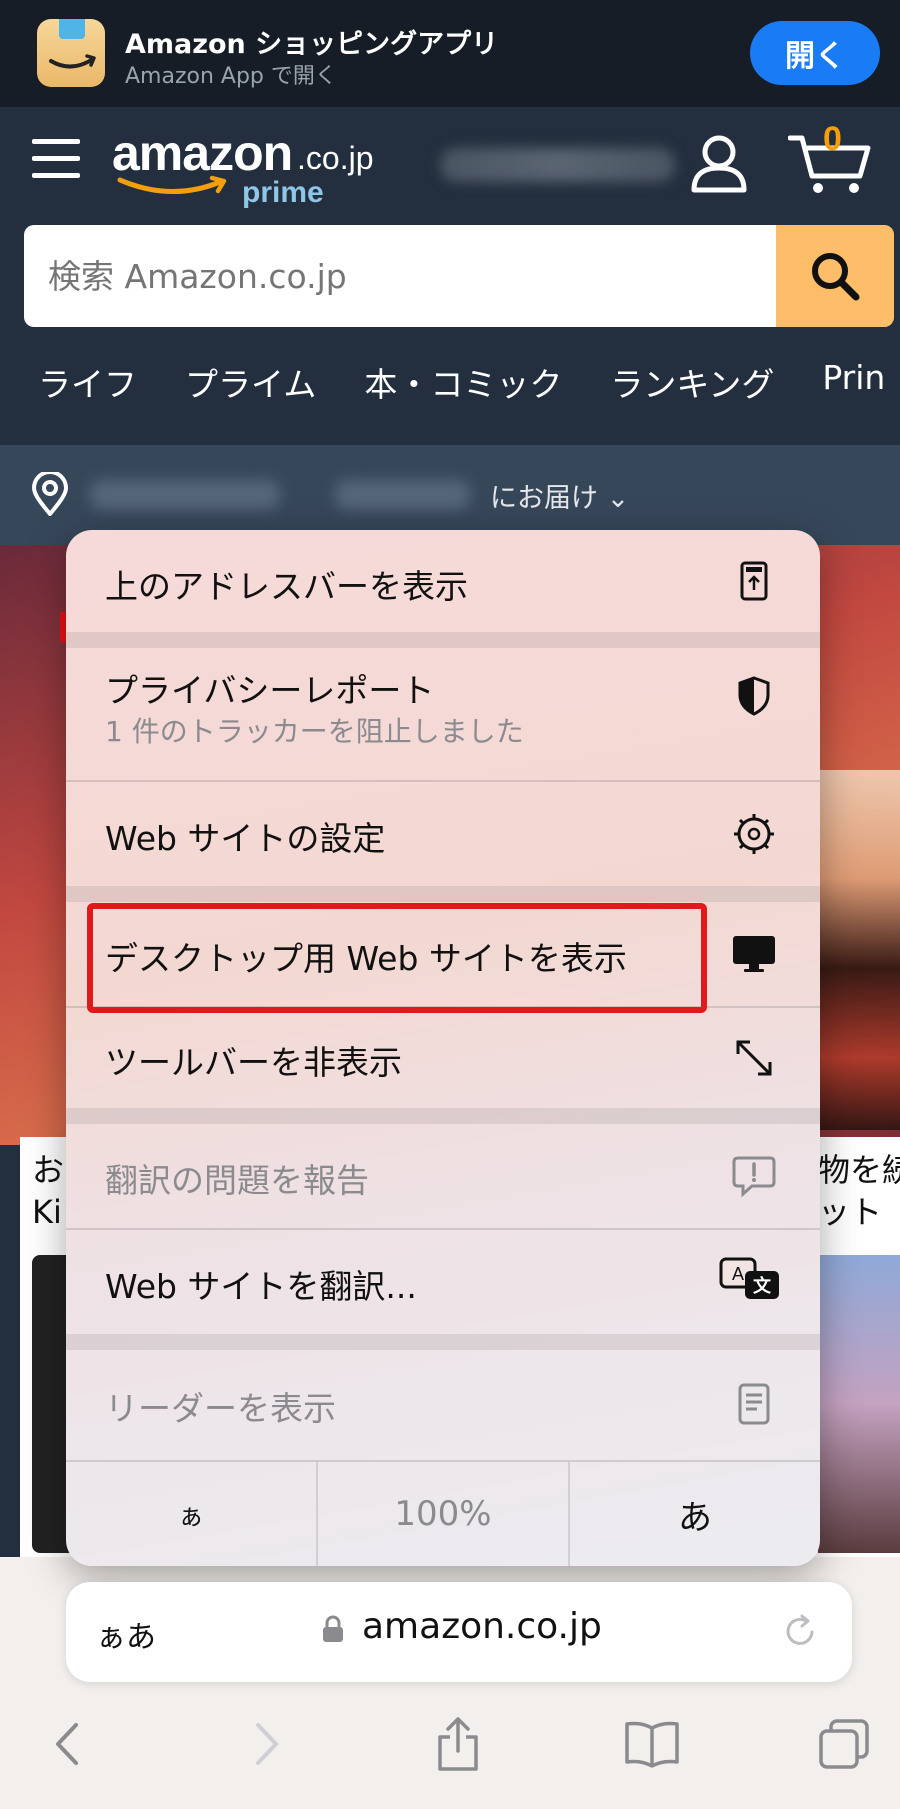  I want to click on category-nav: ライフ プライム 本・コミック ランキング Prin, so click(469, 383).